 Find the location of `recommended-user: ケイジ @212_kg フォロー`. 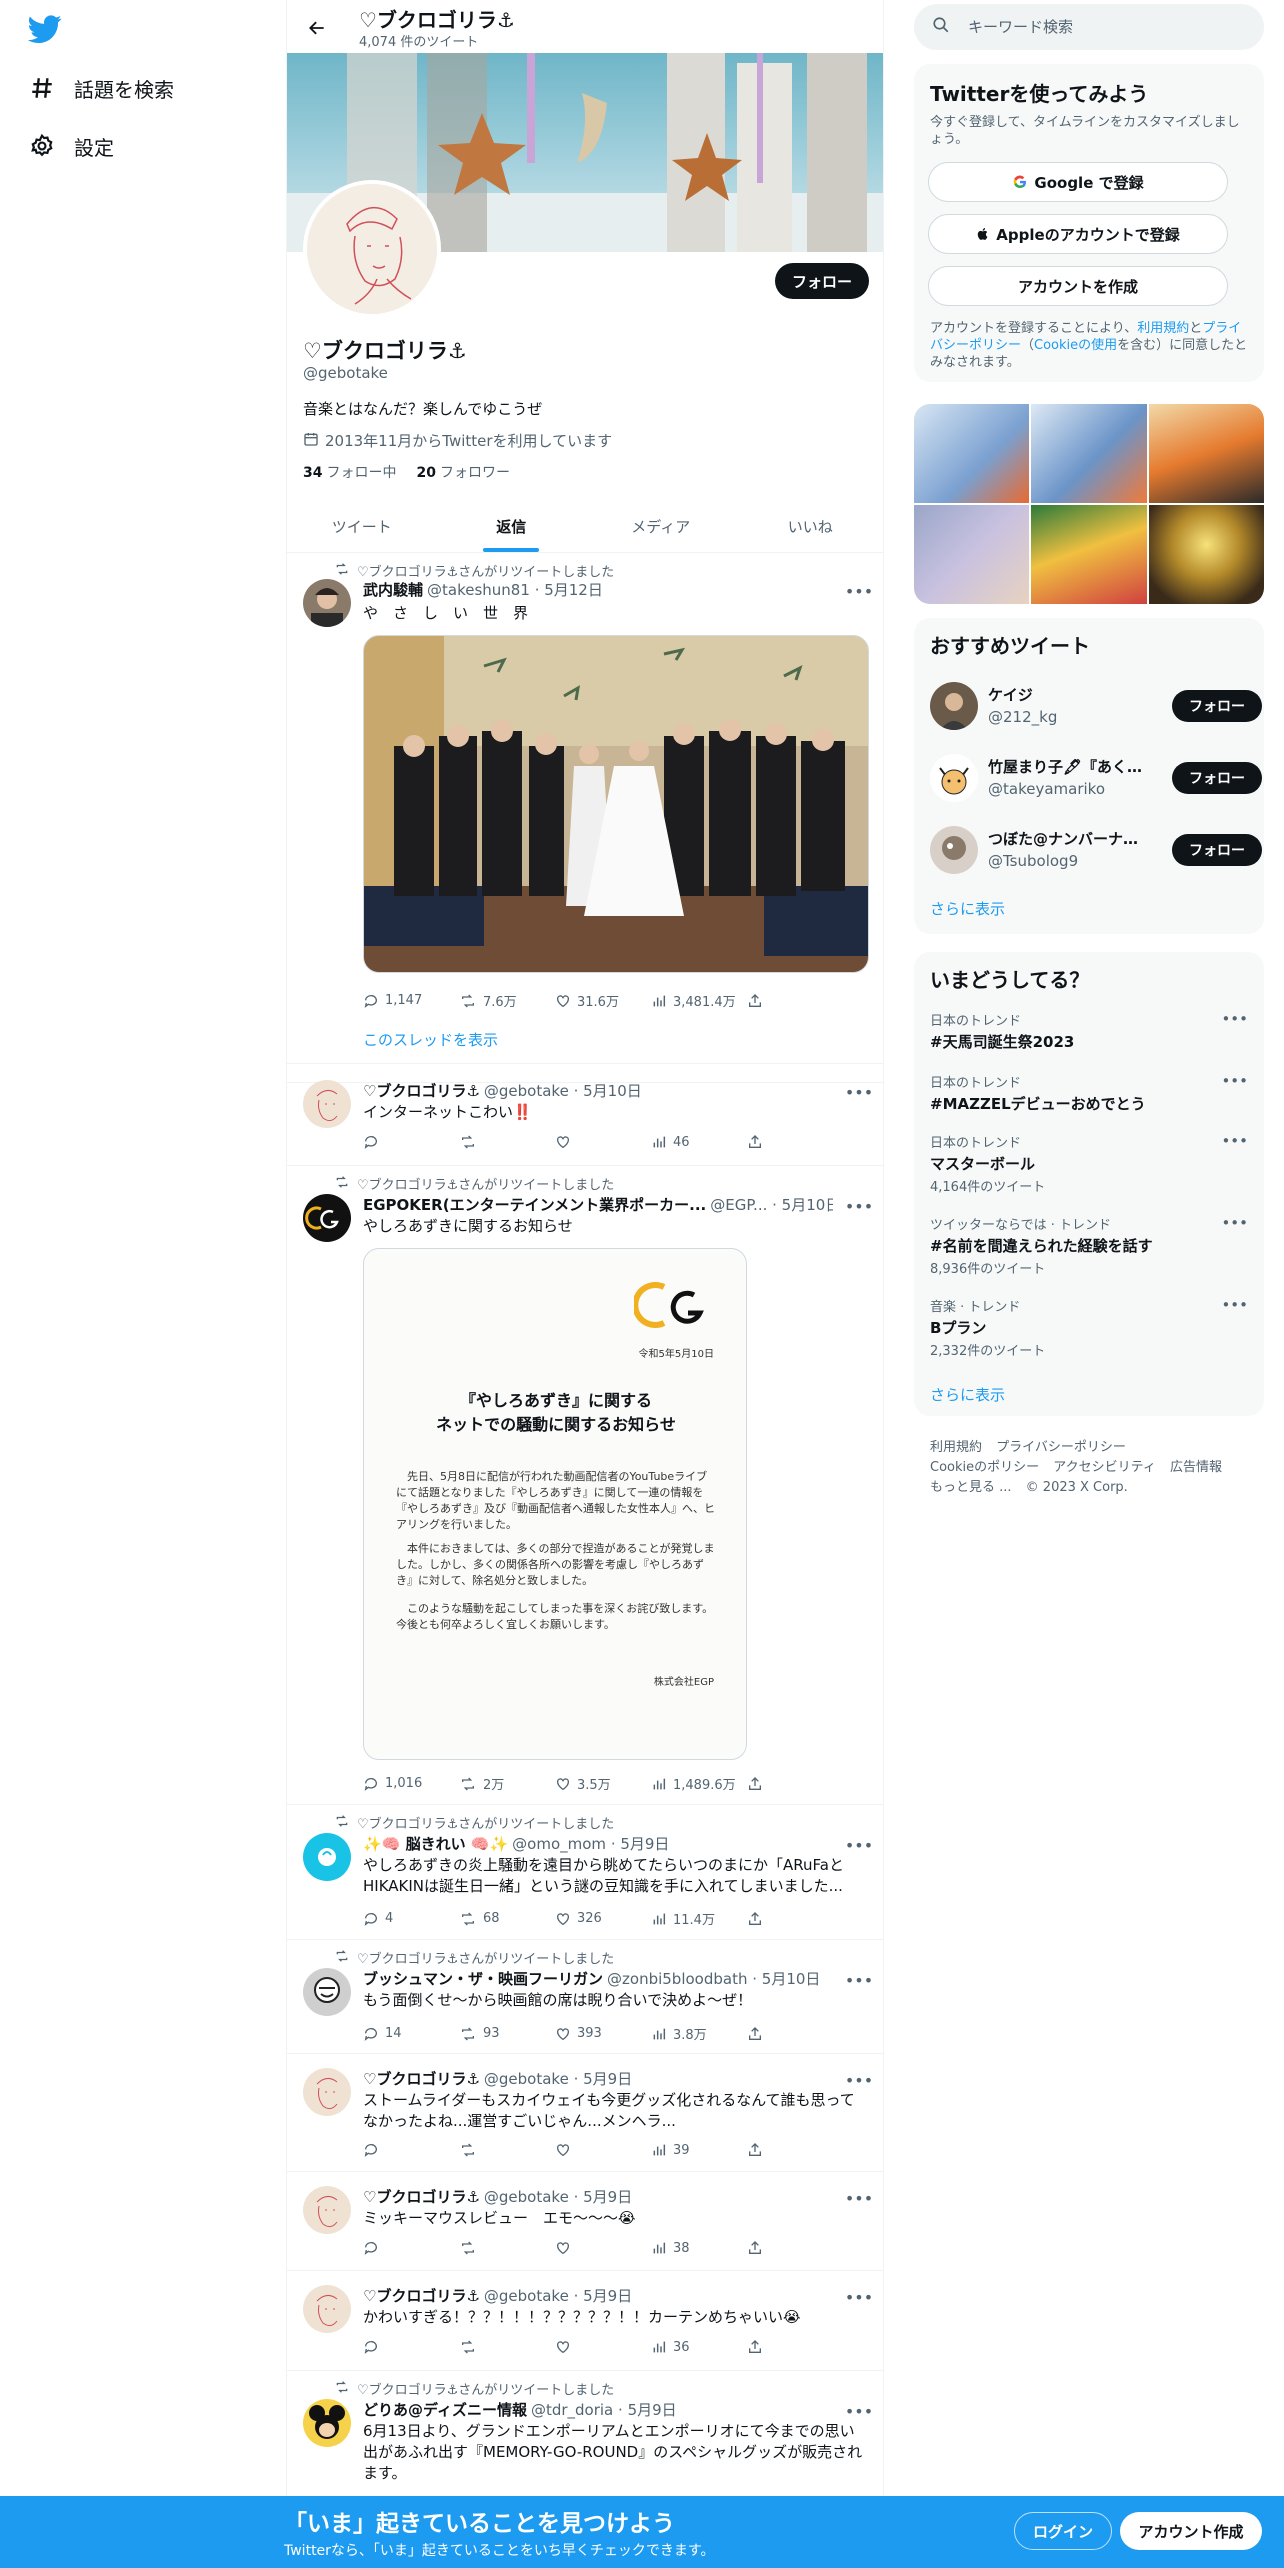

recommended-user: ケイジ @212_kg フォロー is located at coordinates (1096, 706).